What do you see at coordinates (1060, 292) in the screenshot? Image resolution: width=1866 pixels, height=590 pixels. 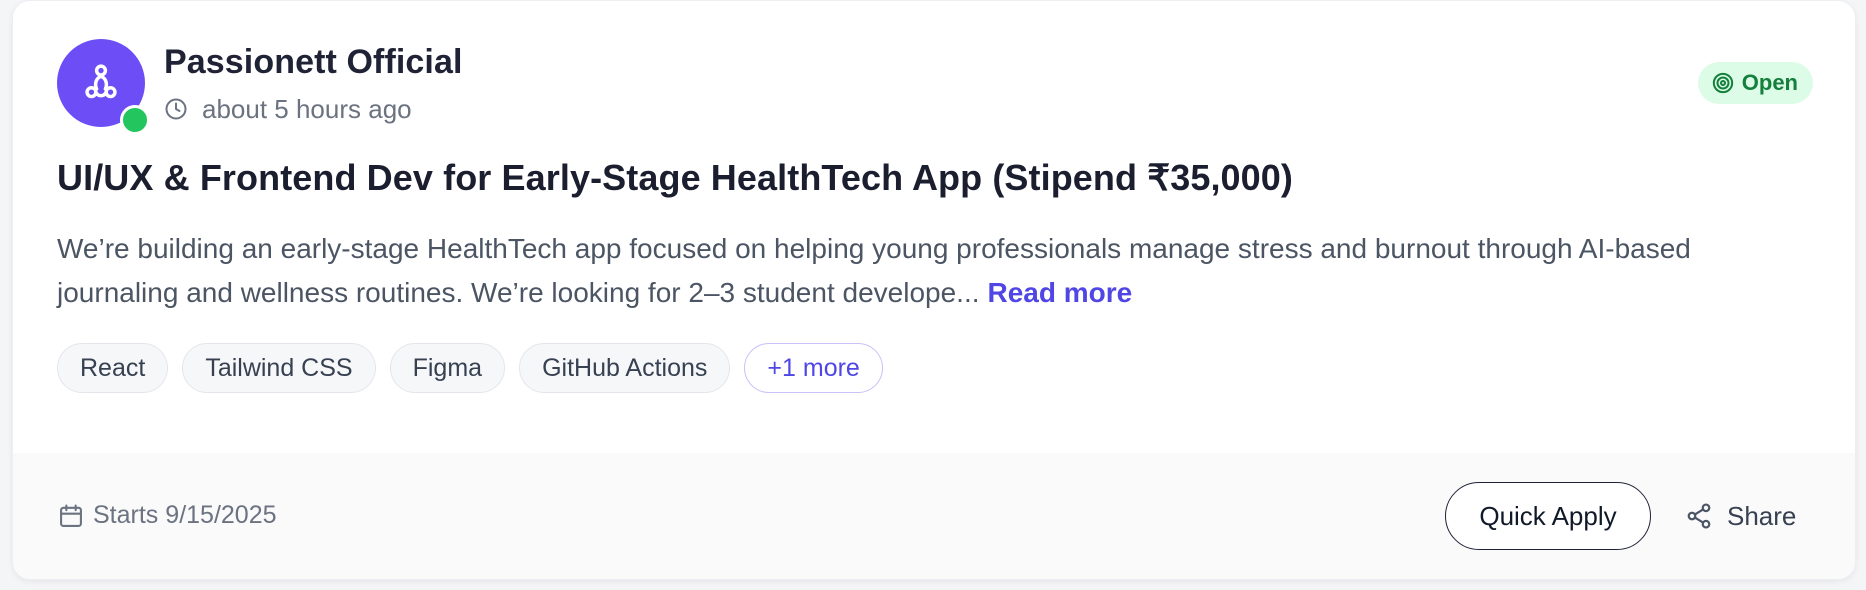 I see `read-more-link: Read more` at bounding box center [1060, 292].